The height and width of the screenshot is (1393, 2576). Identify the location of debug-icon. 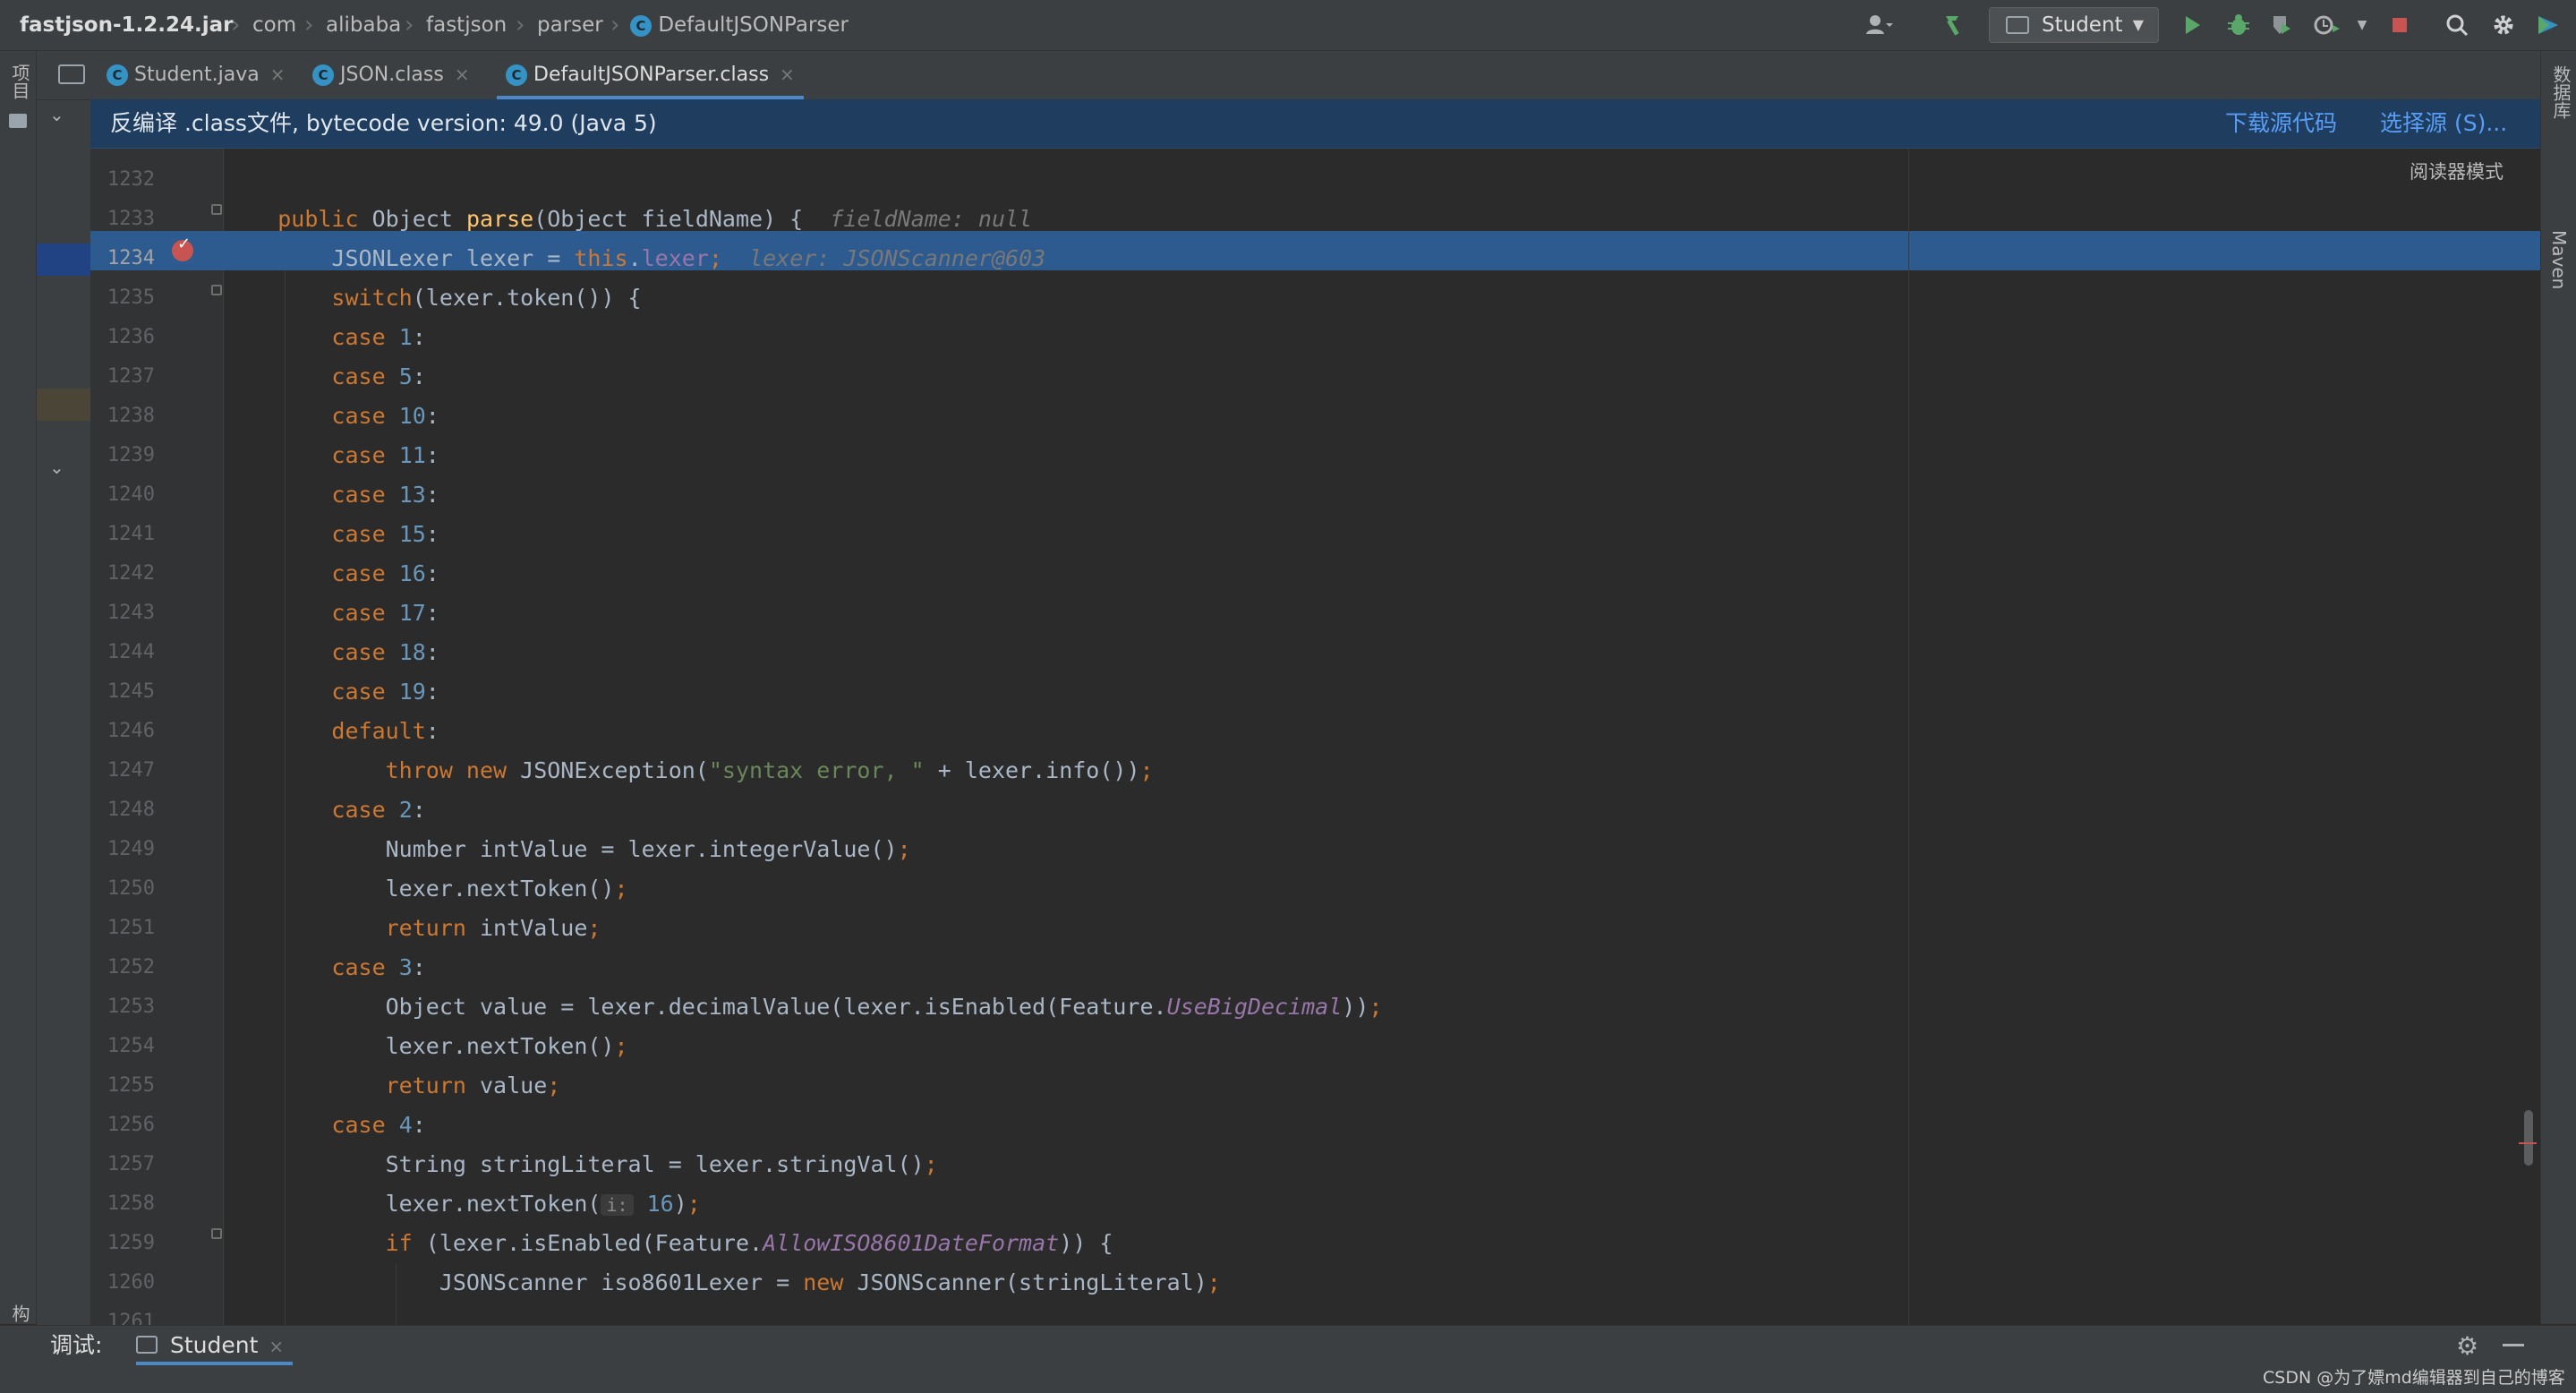
(2238, 25).